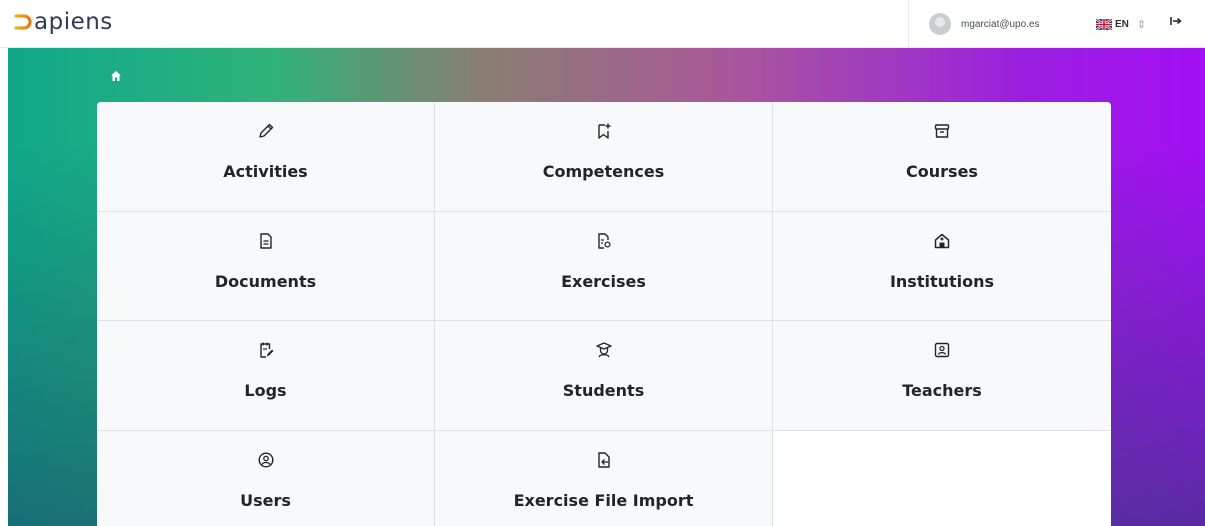 The image size is (1205, 526). Describe the element at coordinates (603, 390) in the screenshot. I see `tile-label: Students` at that location.